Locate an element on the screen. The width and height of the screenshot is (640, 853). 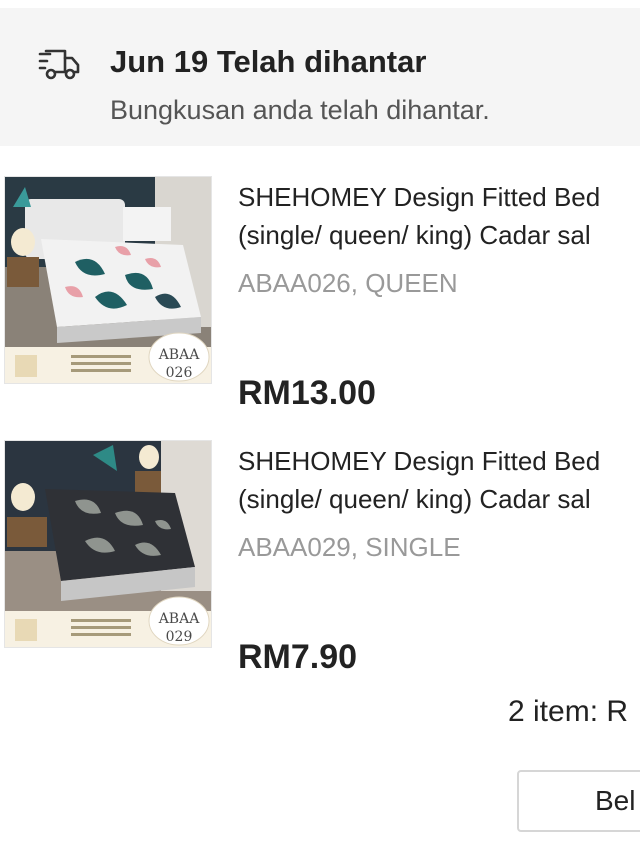
delivery-status-title: Jun 19 Telah dihantar is located at coordinates (268, 61).